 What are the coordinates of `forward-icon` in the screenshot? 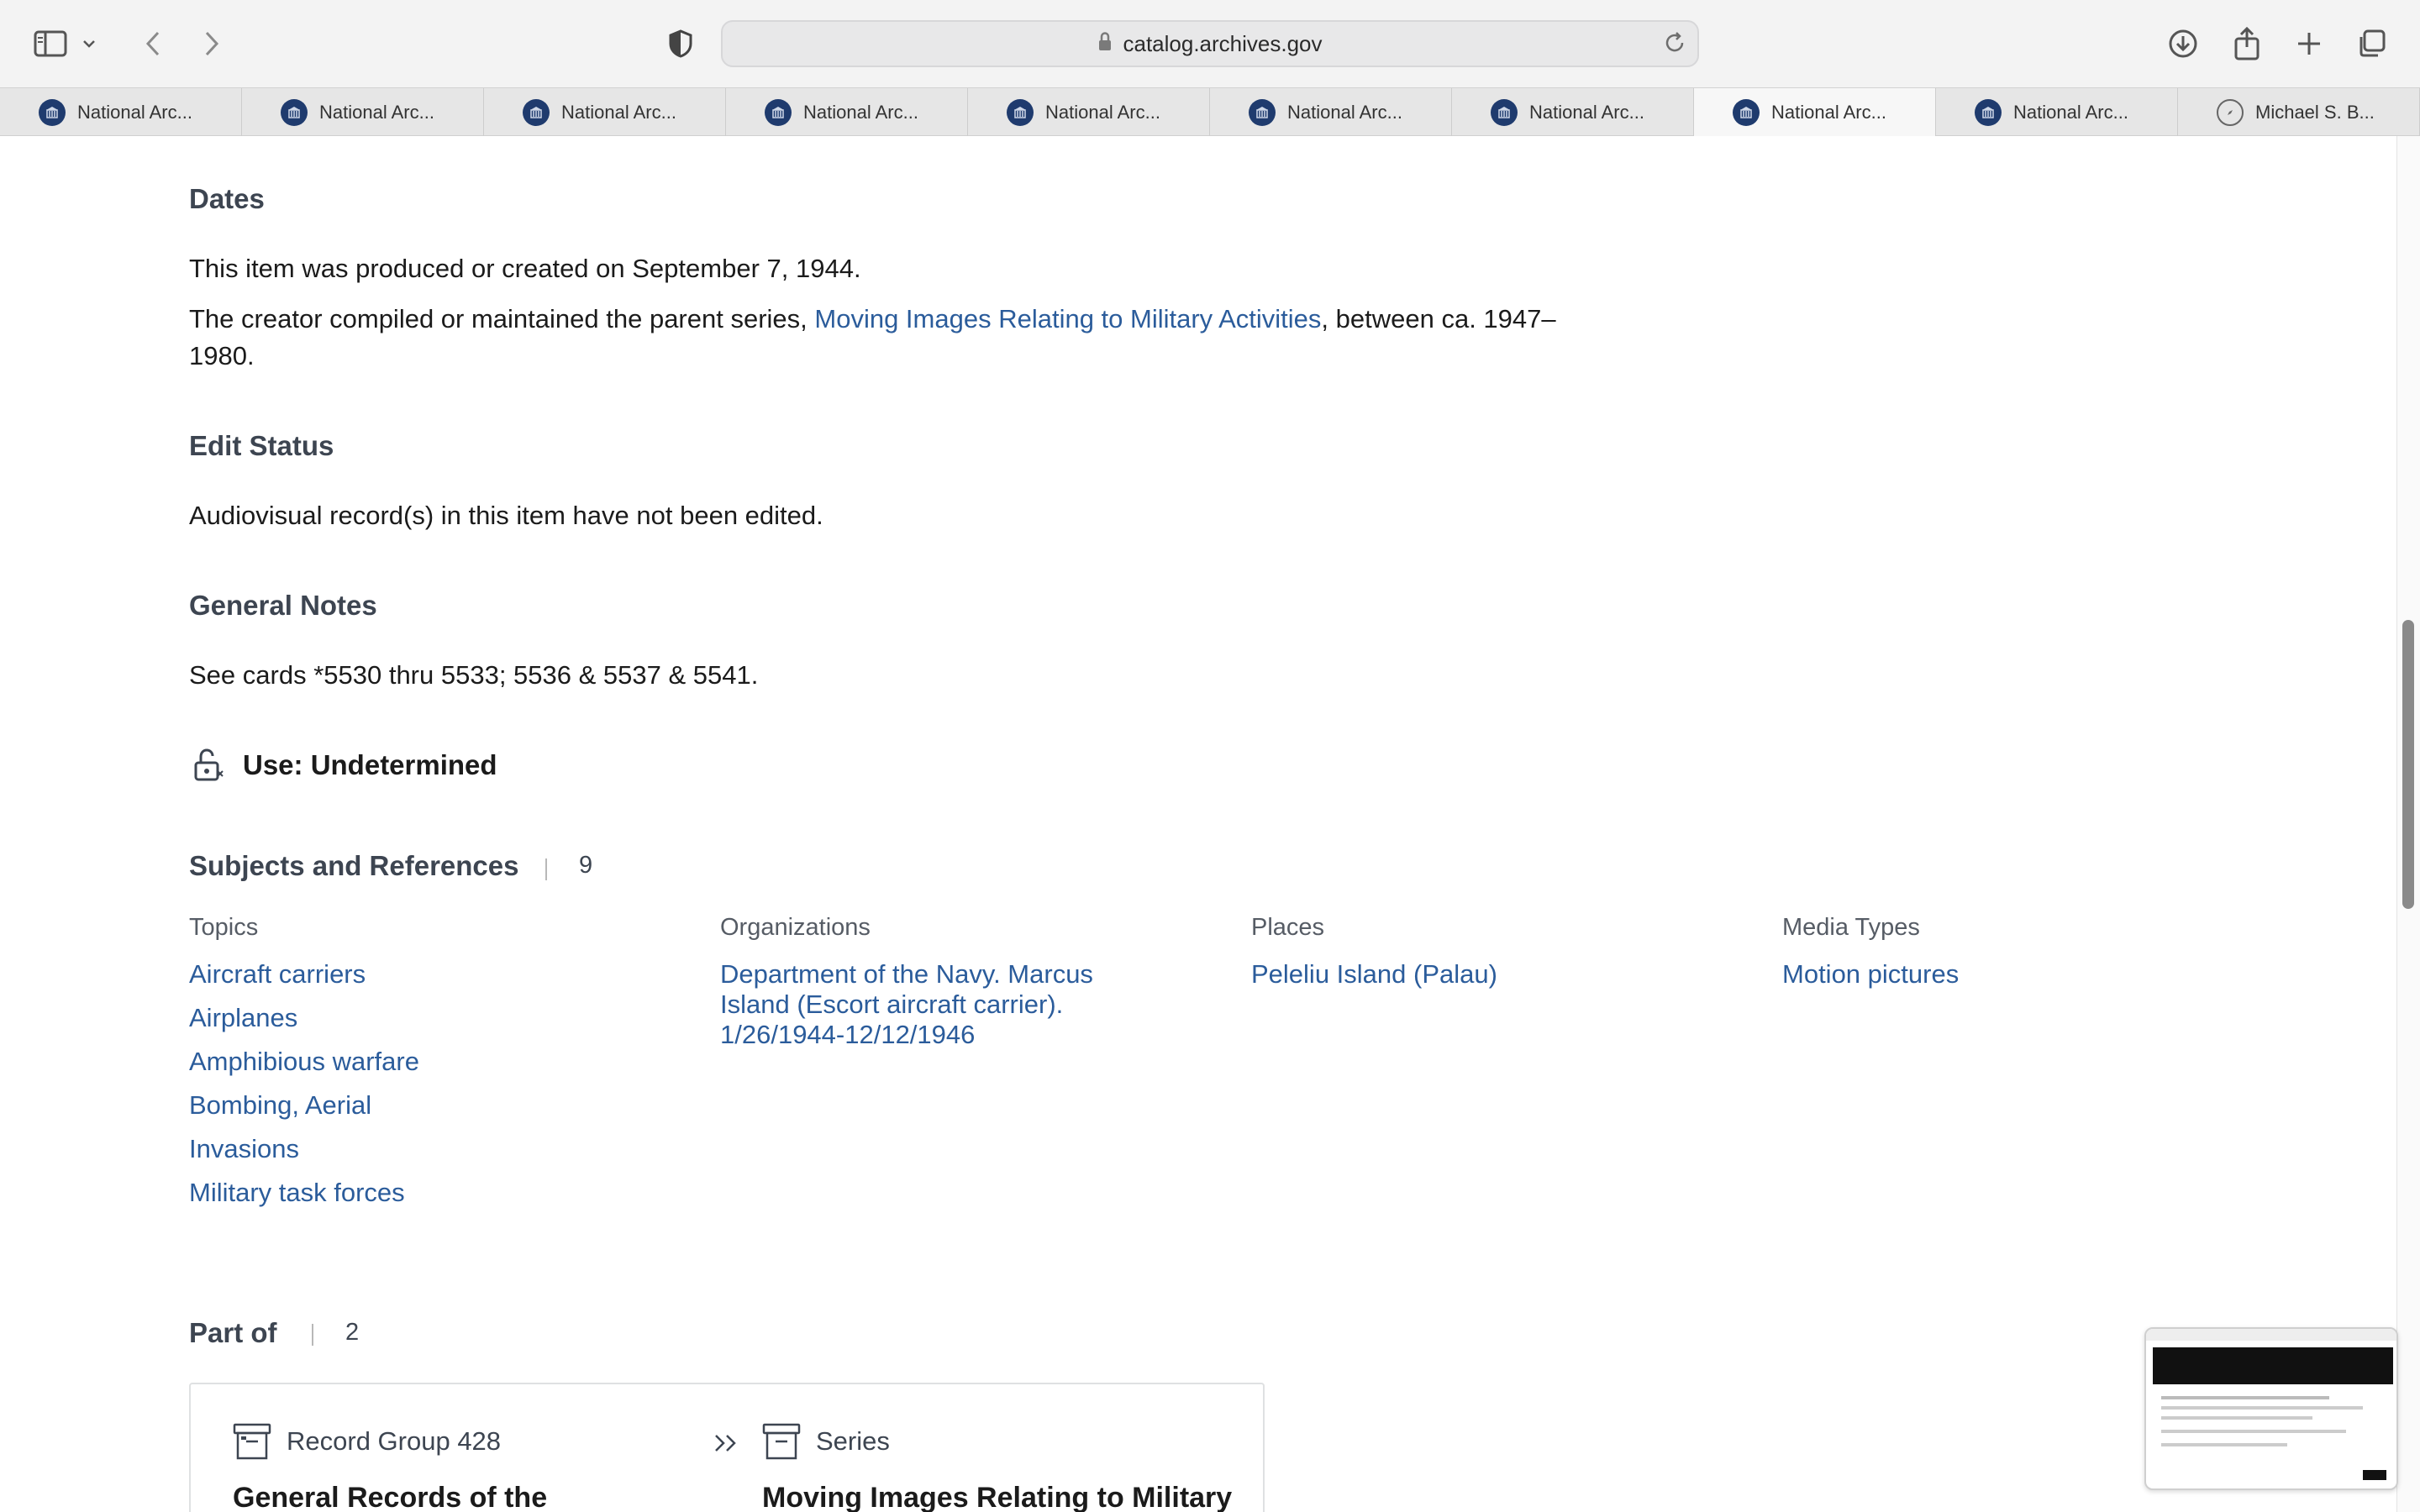 It's located at (211, 43).